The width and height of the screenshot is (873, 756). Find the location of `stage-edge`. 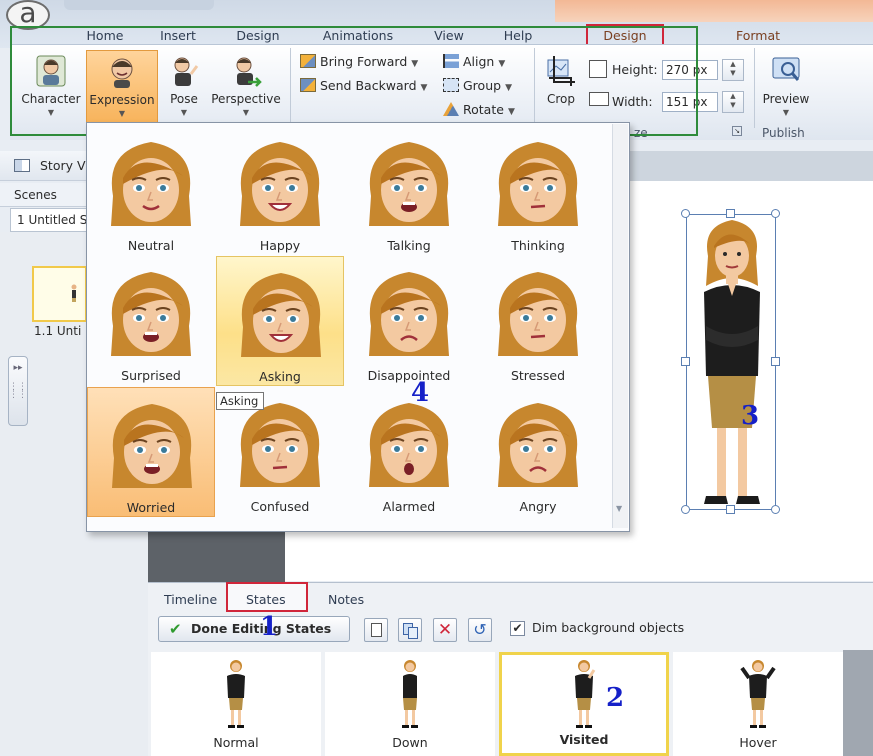

stage-edge is located at coordinates (217, 556).